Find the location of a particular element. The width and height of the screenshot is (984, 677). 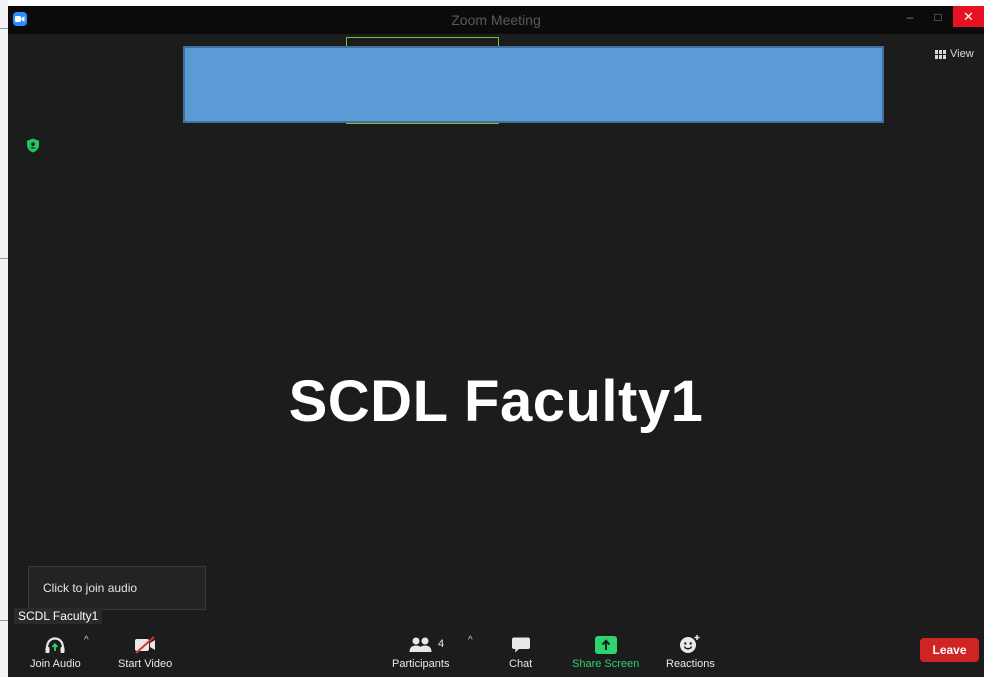

security-shield-icon is located at coordinates (33, 145).